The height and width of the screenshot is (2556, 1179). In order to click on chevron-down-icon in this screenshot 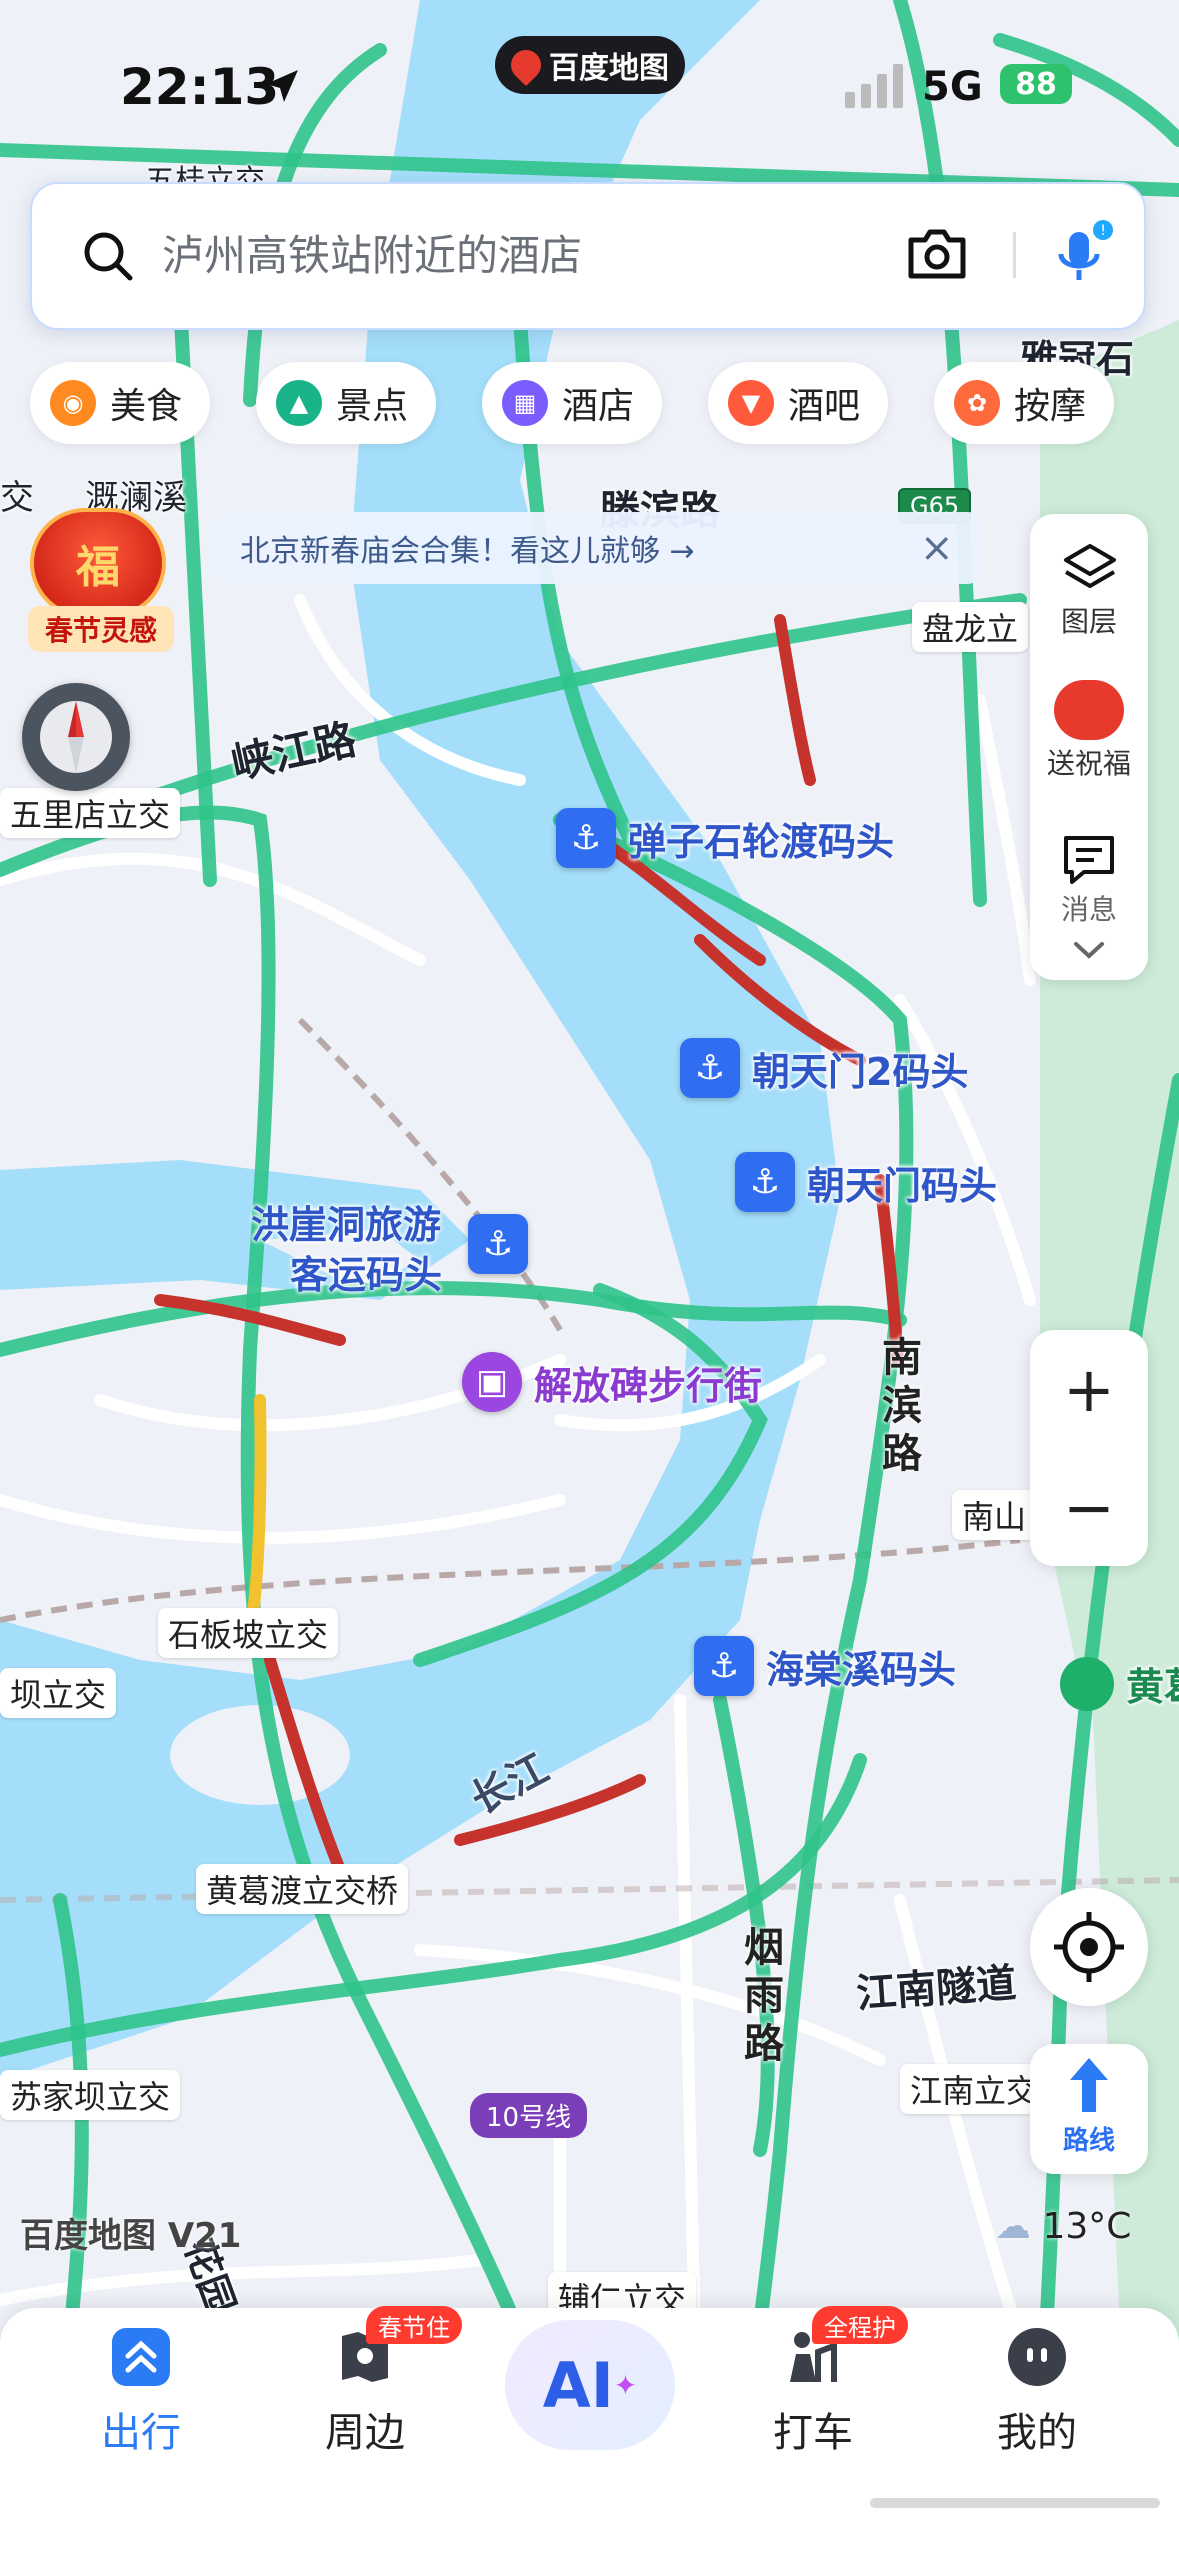, I will do `click(1089, 950)`.